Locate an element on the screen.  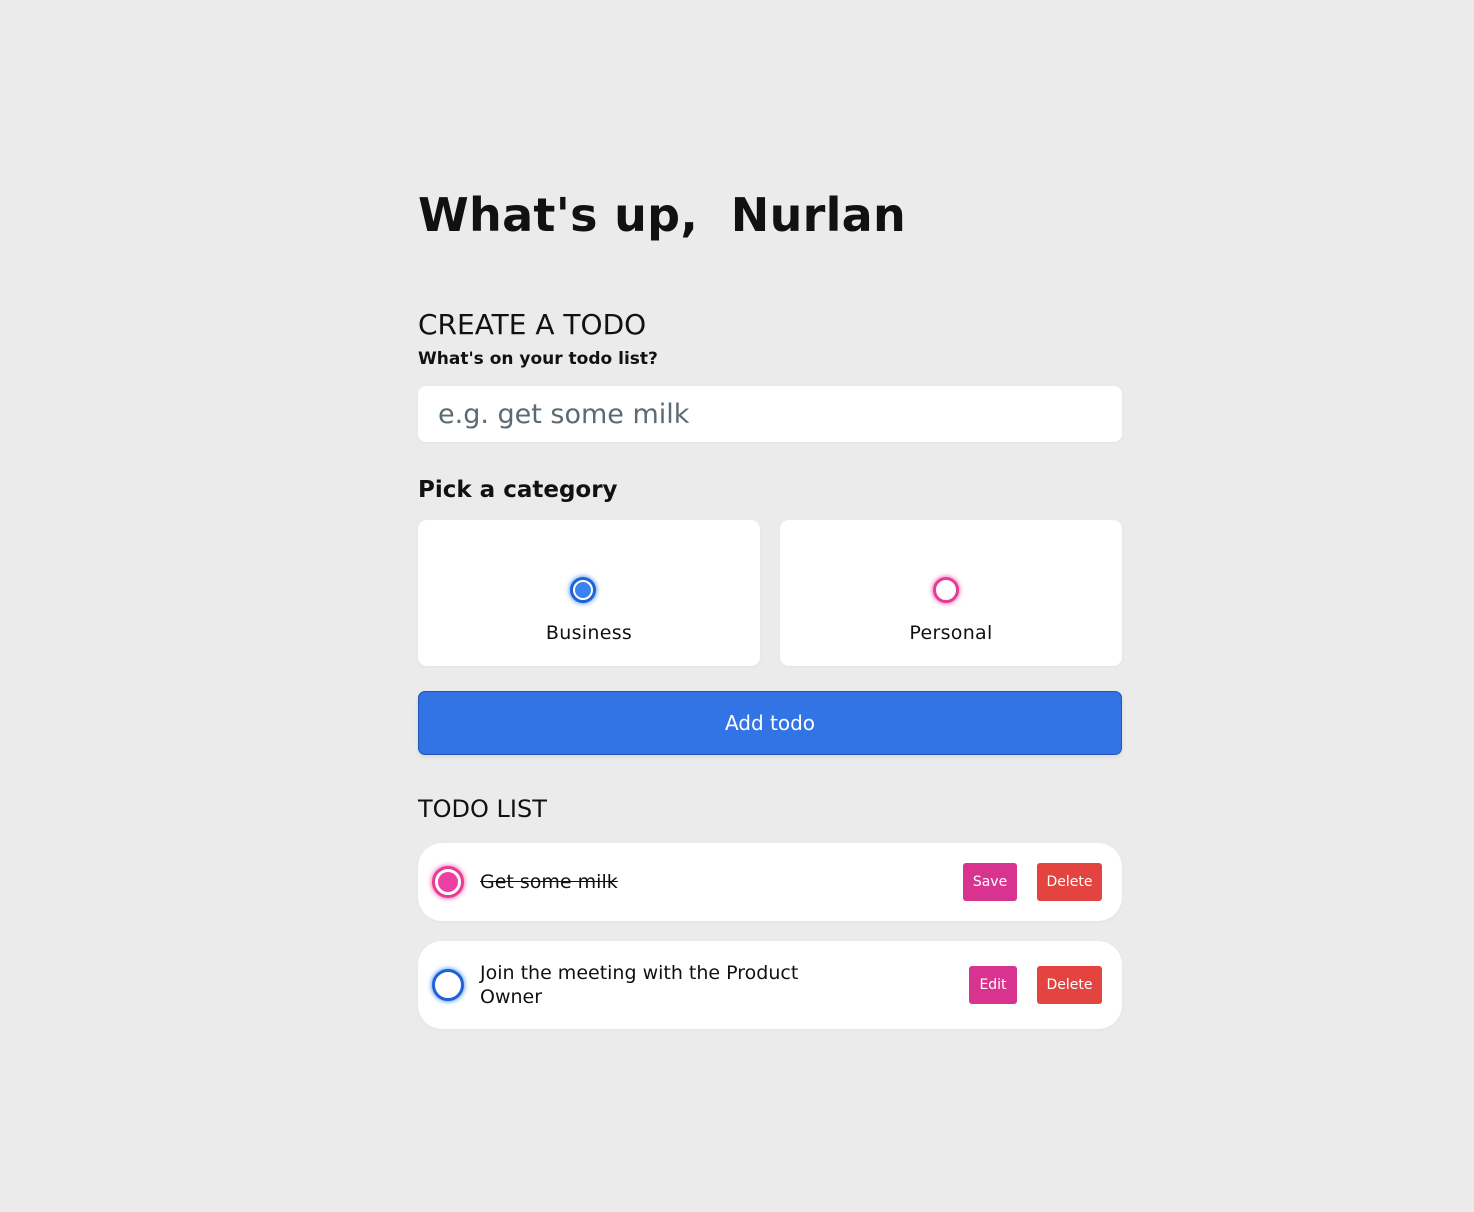
edit-button: Edit is located at coordinates (993, 985).